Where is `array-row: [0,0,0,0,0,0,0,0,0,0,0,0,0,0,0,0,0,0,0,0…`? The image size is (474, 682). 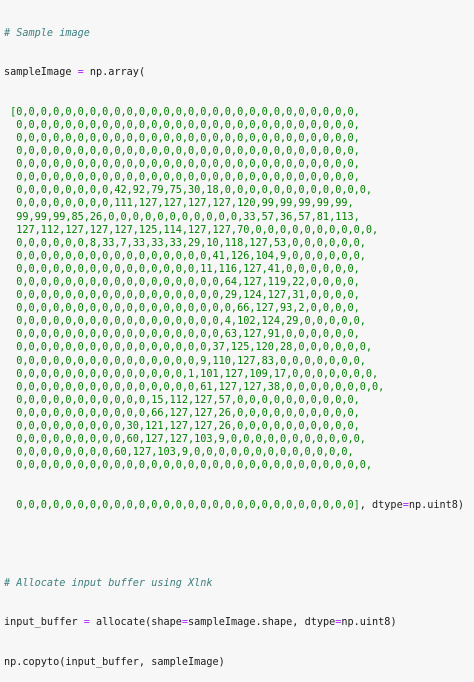
array-row: [0,0,0,0,0,0,0,0,0,0,0,0,0,0,0,0,0,0,0,0… is located at coordinates (182, 112).